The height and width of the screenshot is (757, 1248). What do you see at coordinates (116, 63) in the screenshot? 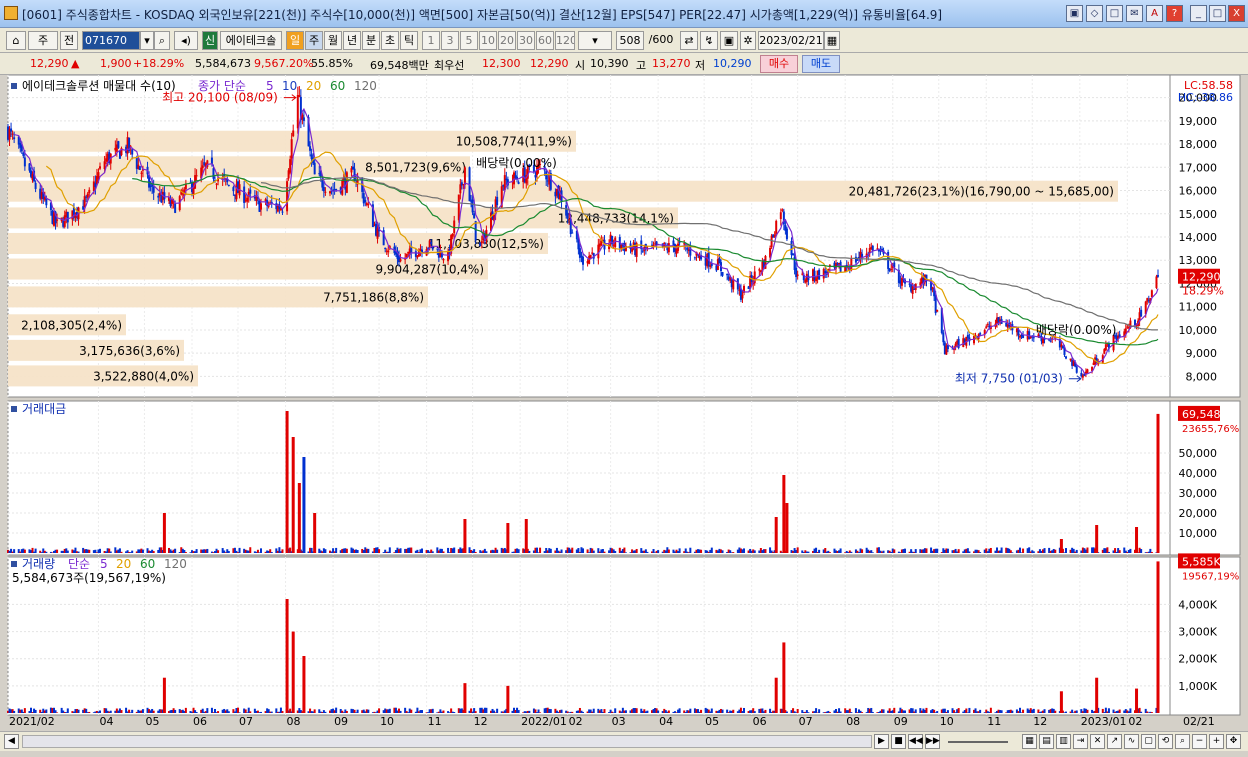
I see `price-change: 1,900` at bounding box center [116, 63].